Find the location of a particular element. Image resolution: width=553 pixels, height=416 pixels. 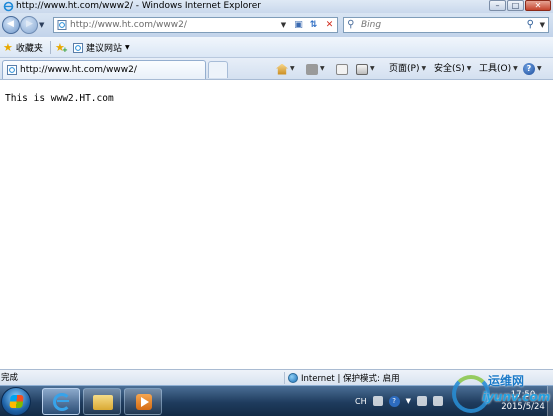

back-button is located at coordinates (11, 25).